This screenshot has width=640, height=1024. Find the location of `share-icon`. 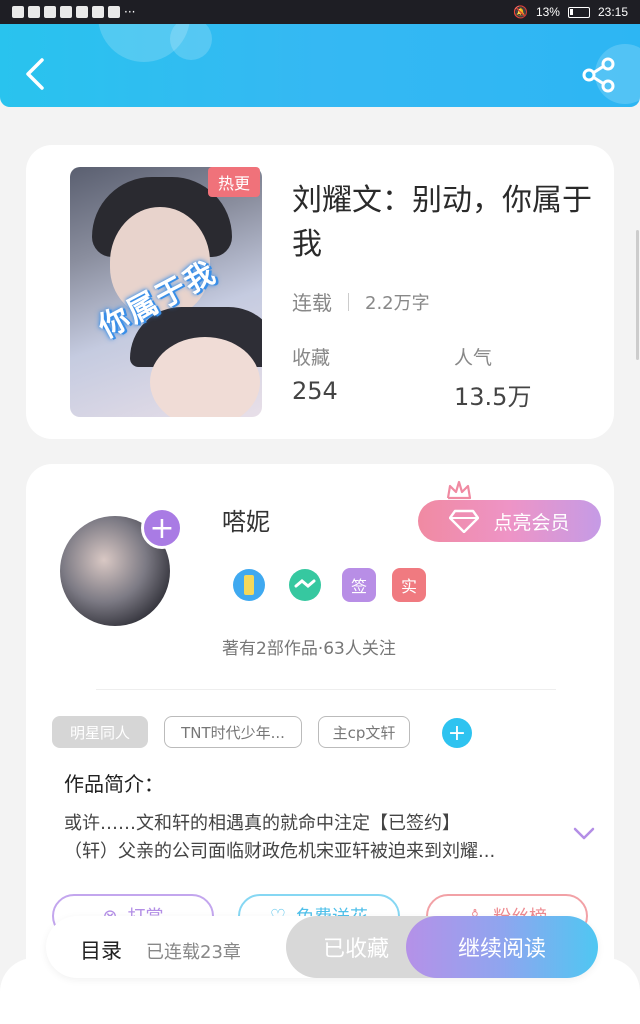

share-icon is located at coordinates (599, 75).